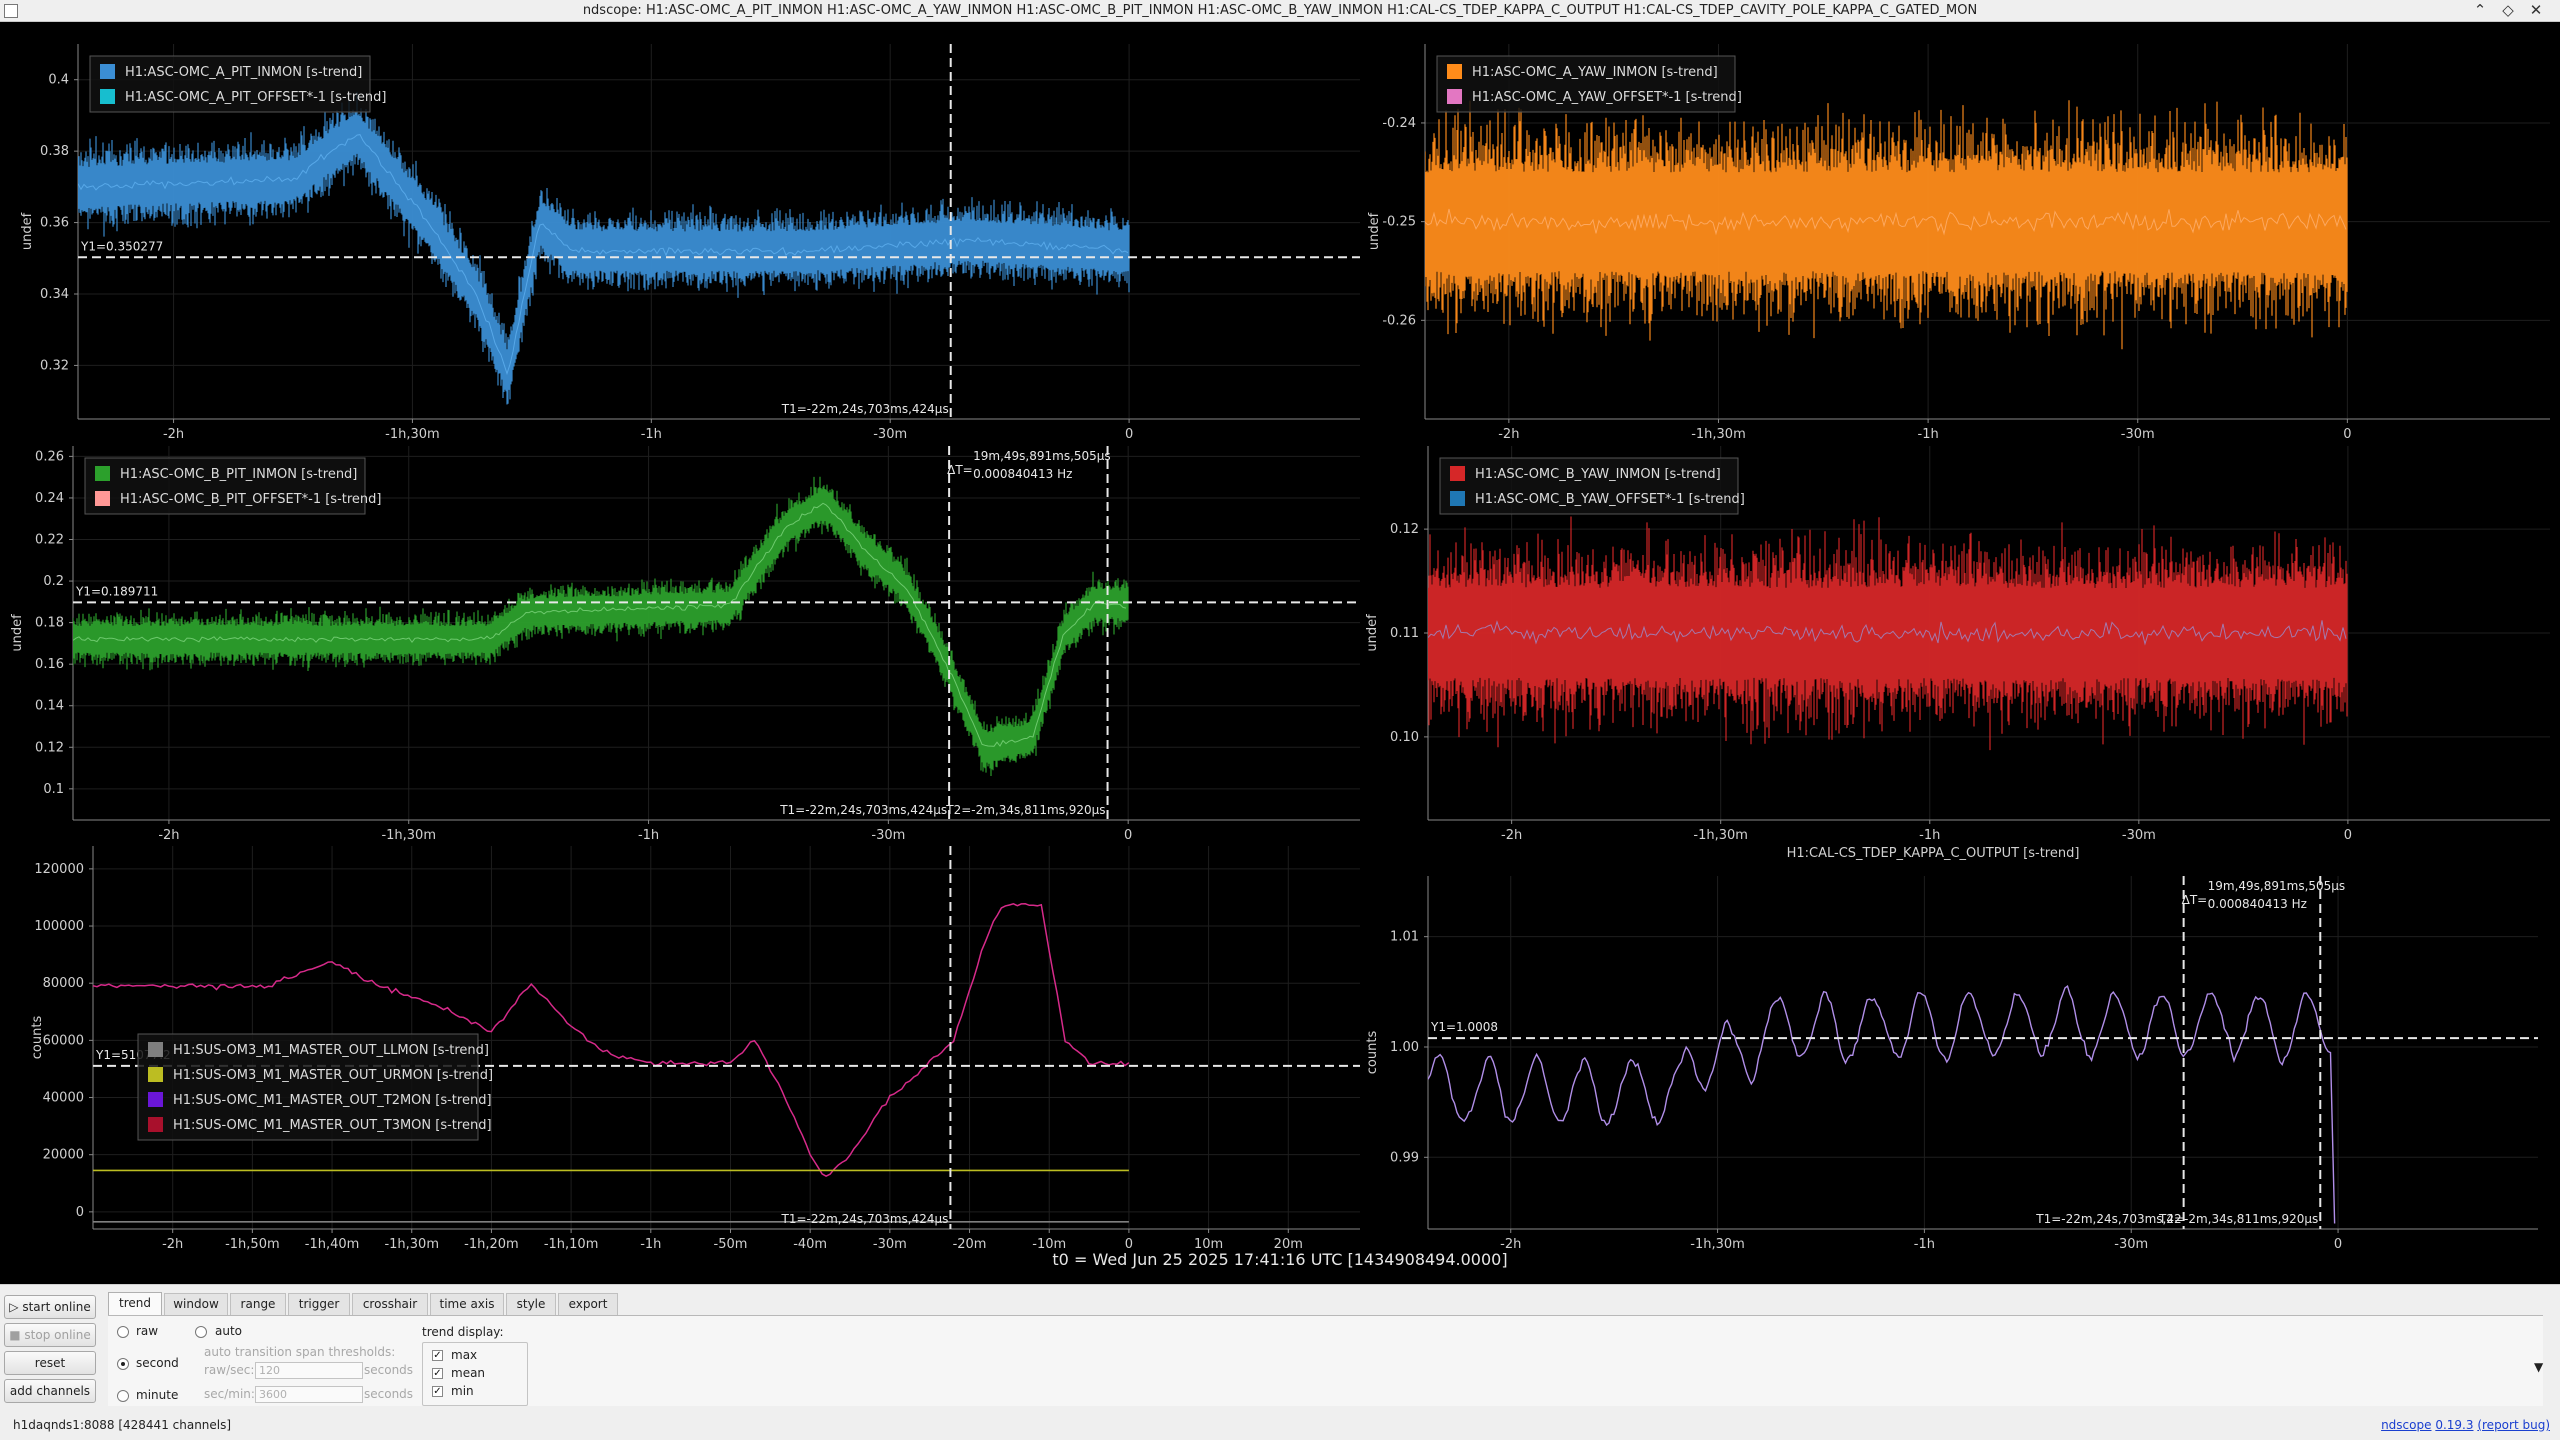 The image size is (2560, 1440). Describe the element at coordinates (157, 1363) in the screenshot. I see `second-label: second` at that location.